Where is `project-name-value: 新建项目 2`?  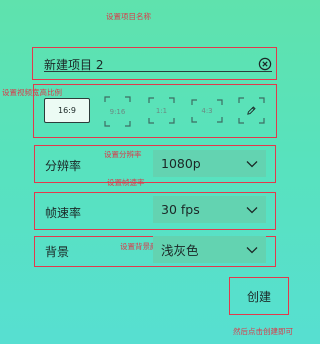
project-name-value: 新建项目 2 is located at coordinates (73, 64).